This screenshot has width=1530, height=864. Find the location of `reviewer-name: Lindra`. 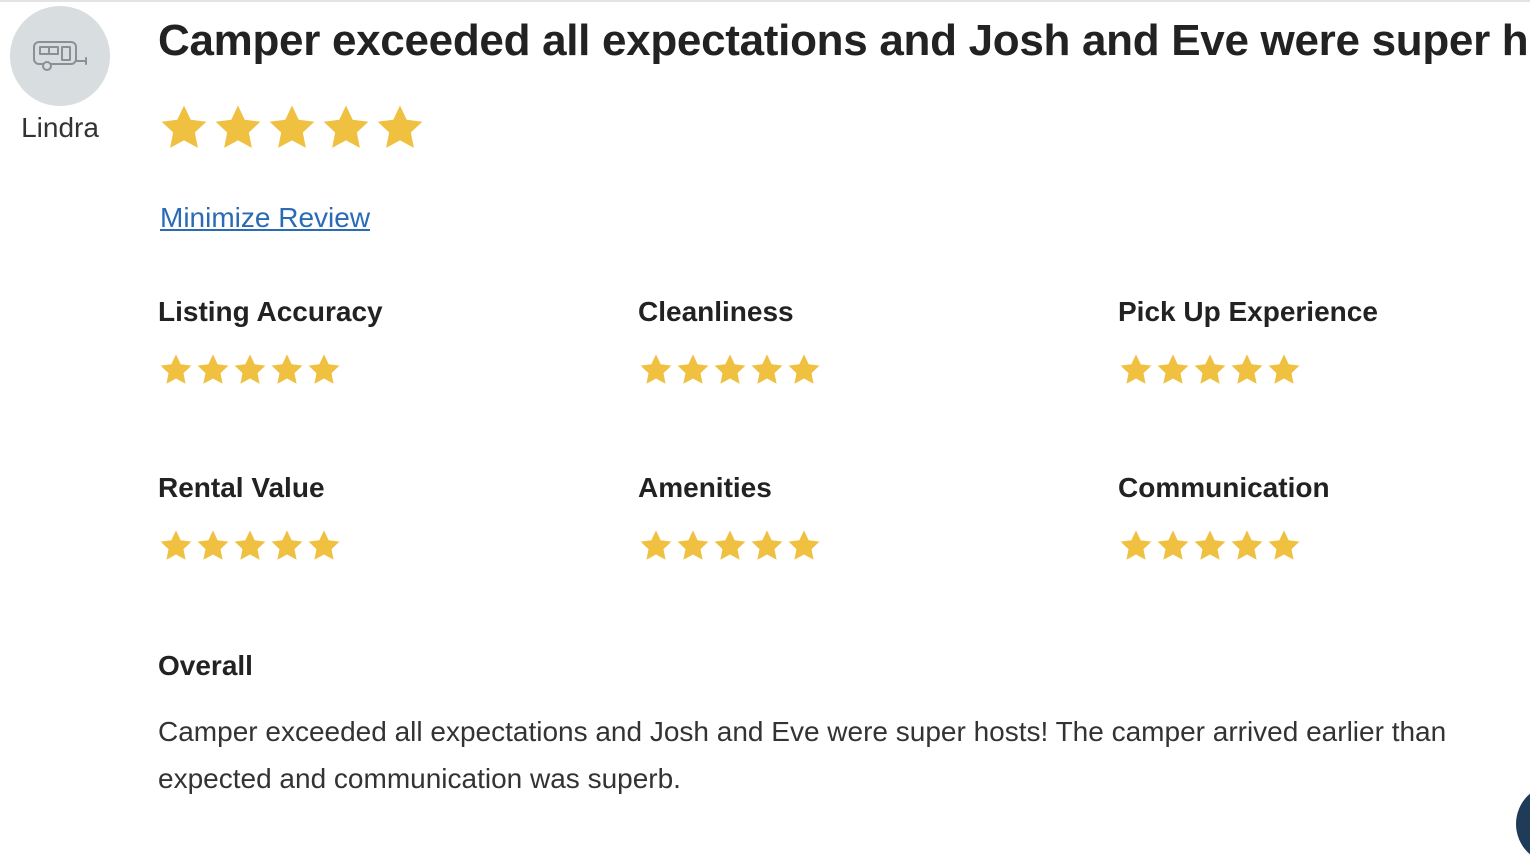

reviewer-name: Lindra is located at coordinates (60, 127).